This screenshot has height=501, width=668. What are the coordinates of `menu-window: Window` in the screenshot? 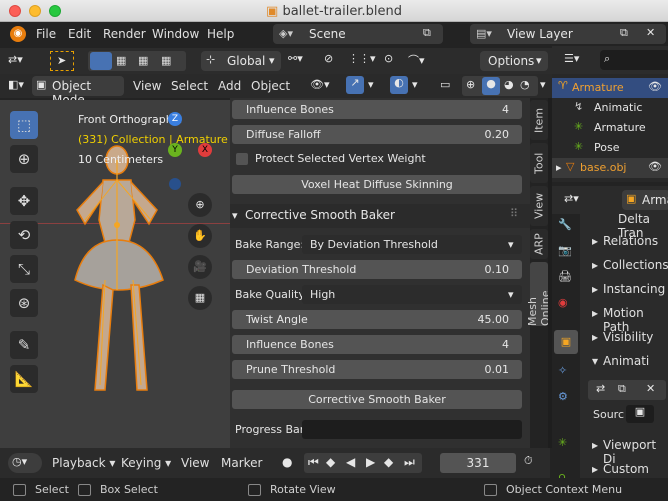 It's located at (175, 34).